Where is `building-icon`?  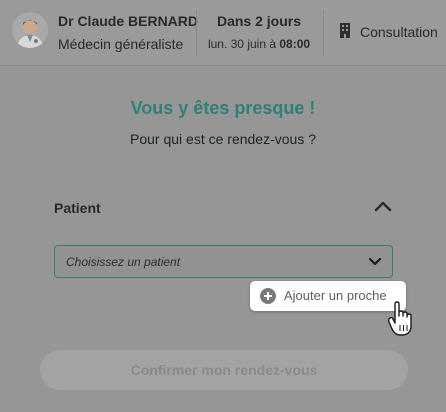 building-icon is located at coordinates (345, 30).